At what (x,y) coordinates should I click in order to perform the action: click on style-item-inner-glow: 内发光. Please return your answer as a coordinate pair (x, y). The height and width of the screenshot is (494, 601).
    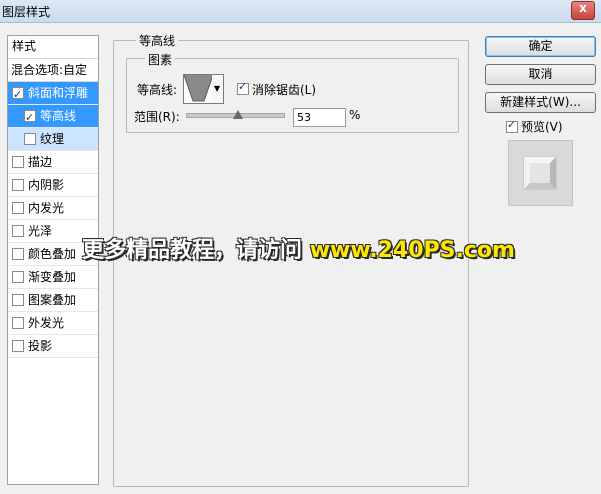
    Looking at the image, I should click on (53, 208).